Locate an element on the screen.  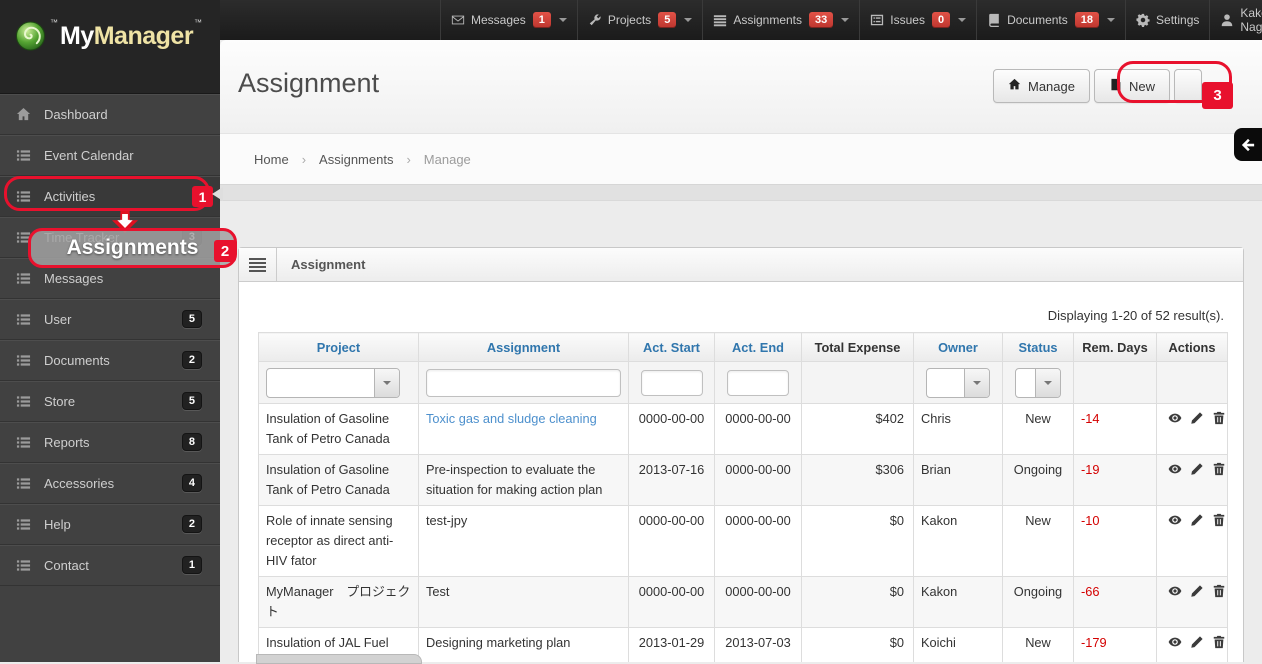
cell-rem-days: -10 is located at coordinates (1115, 541).